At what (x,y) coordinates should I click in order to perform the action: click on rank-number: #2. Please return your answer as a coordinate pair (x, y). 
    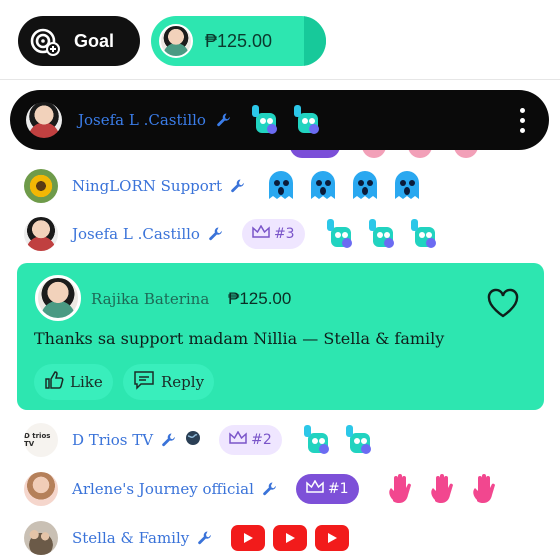
    Looking at the image, I should click on (261, 440).